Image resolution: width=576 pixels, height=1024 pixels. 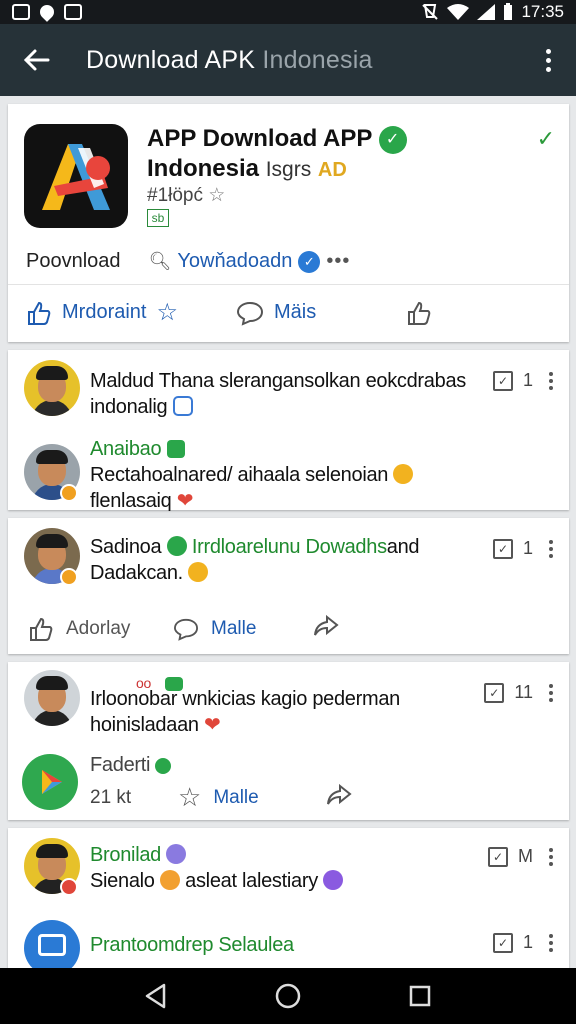 What do you see at coordinates (236, 797) in the screenshot?
I see `favorite-label: Malle` at bounding box center [236, 797].